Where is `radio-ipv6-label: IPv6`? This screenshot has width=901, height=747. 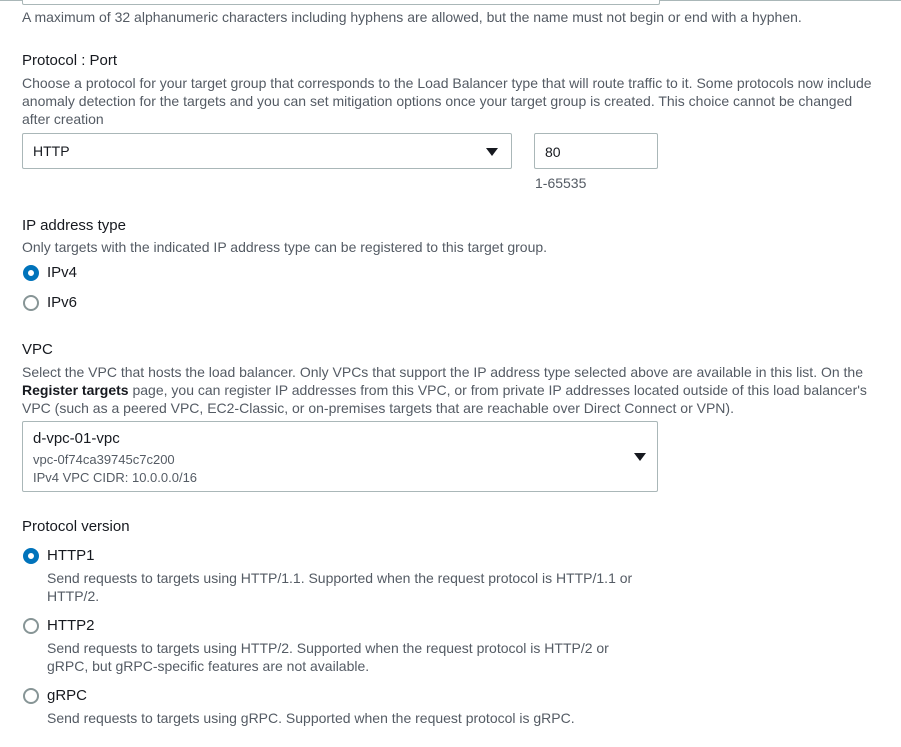 radio-ipv6-label: IPv6 is located at coordinates (62, 302).